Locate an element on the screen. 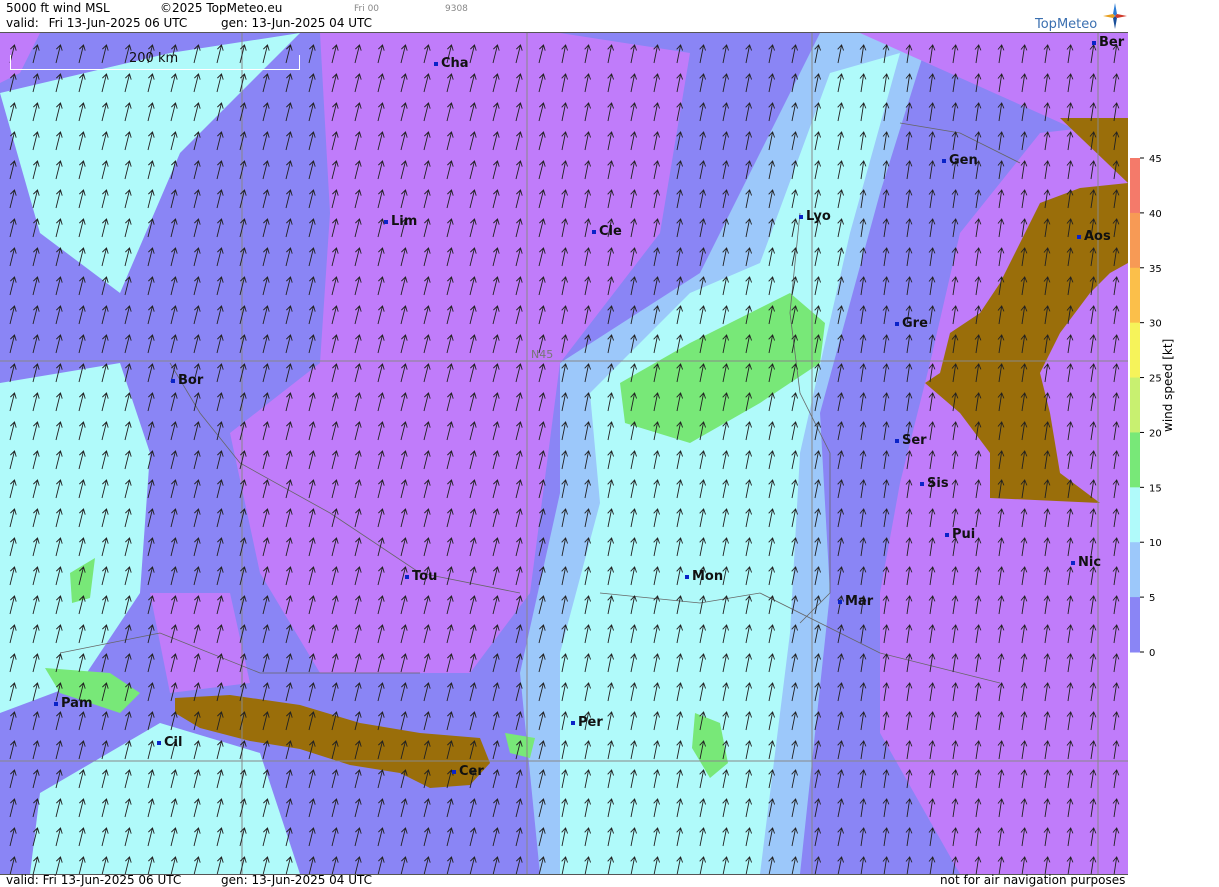 The width and height of the screenshot is (1219, 887). gen-label: gen: is located at coordinates (234, 23).